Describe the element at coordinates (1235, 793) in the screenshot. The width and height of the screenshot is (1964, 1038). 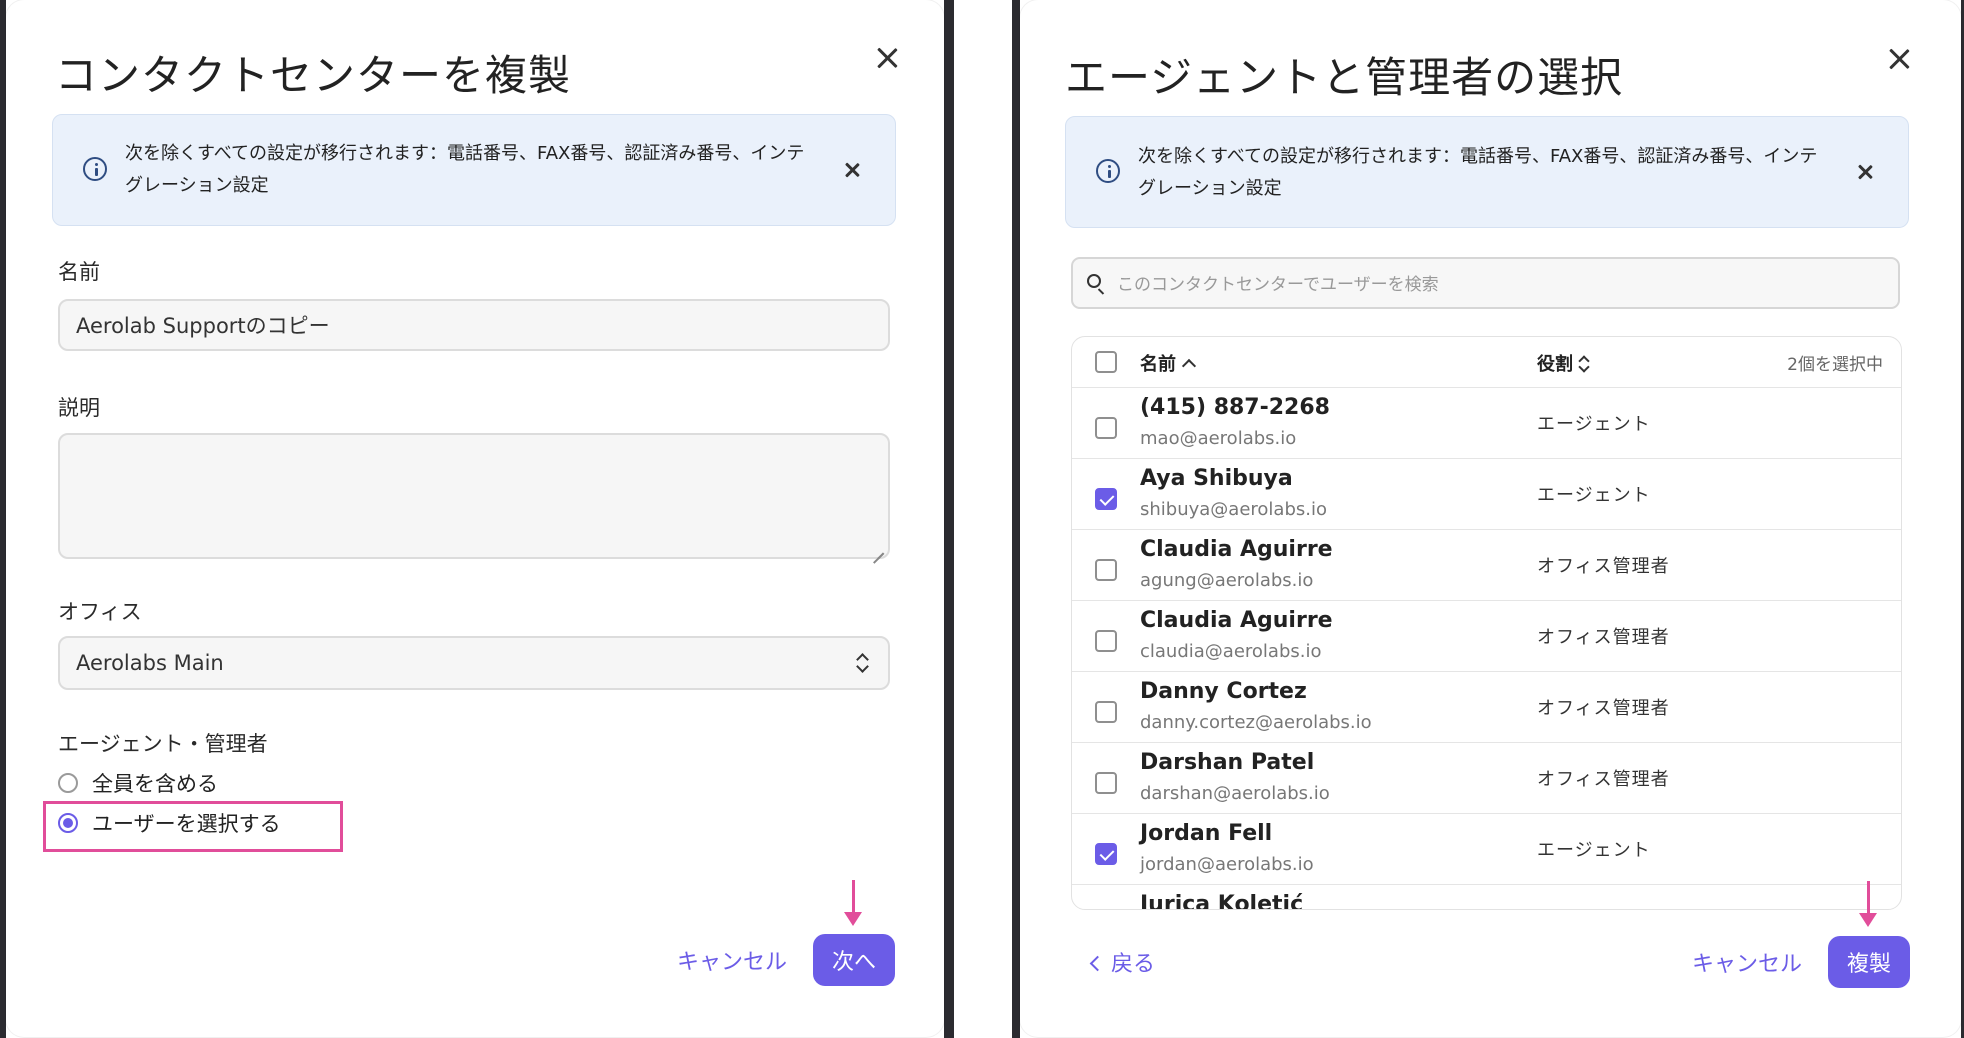
I see `user-email: darshan@aerolabs.io` at that location.